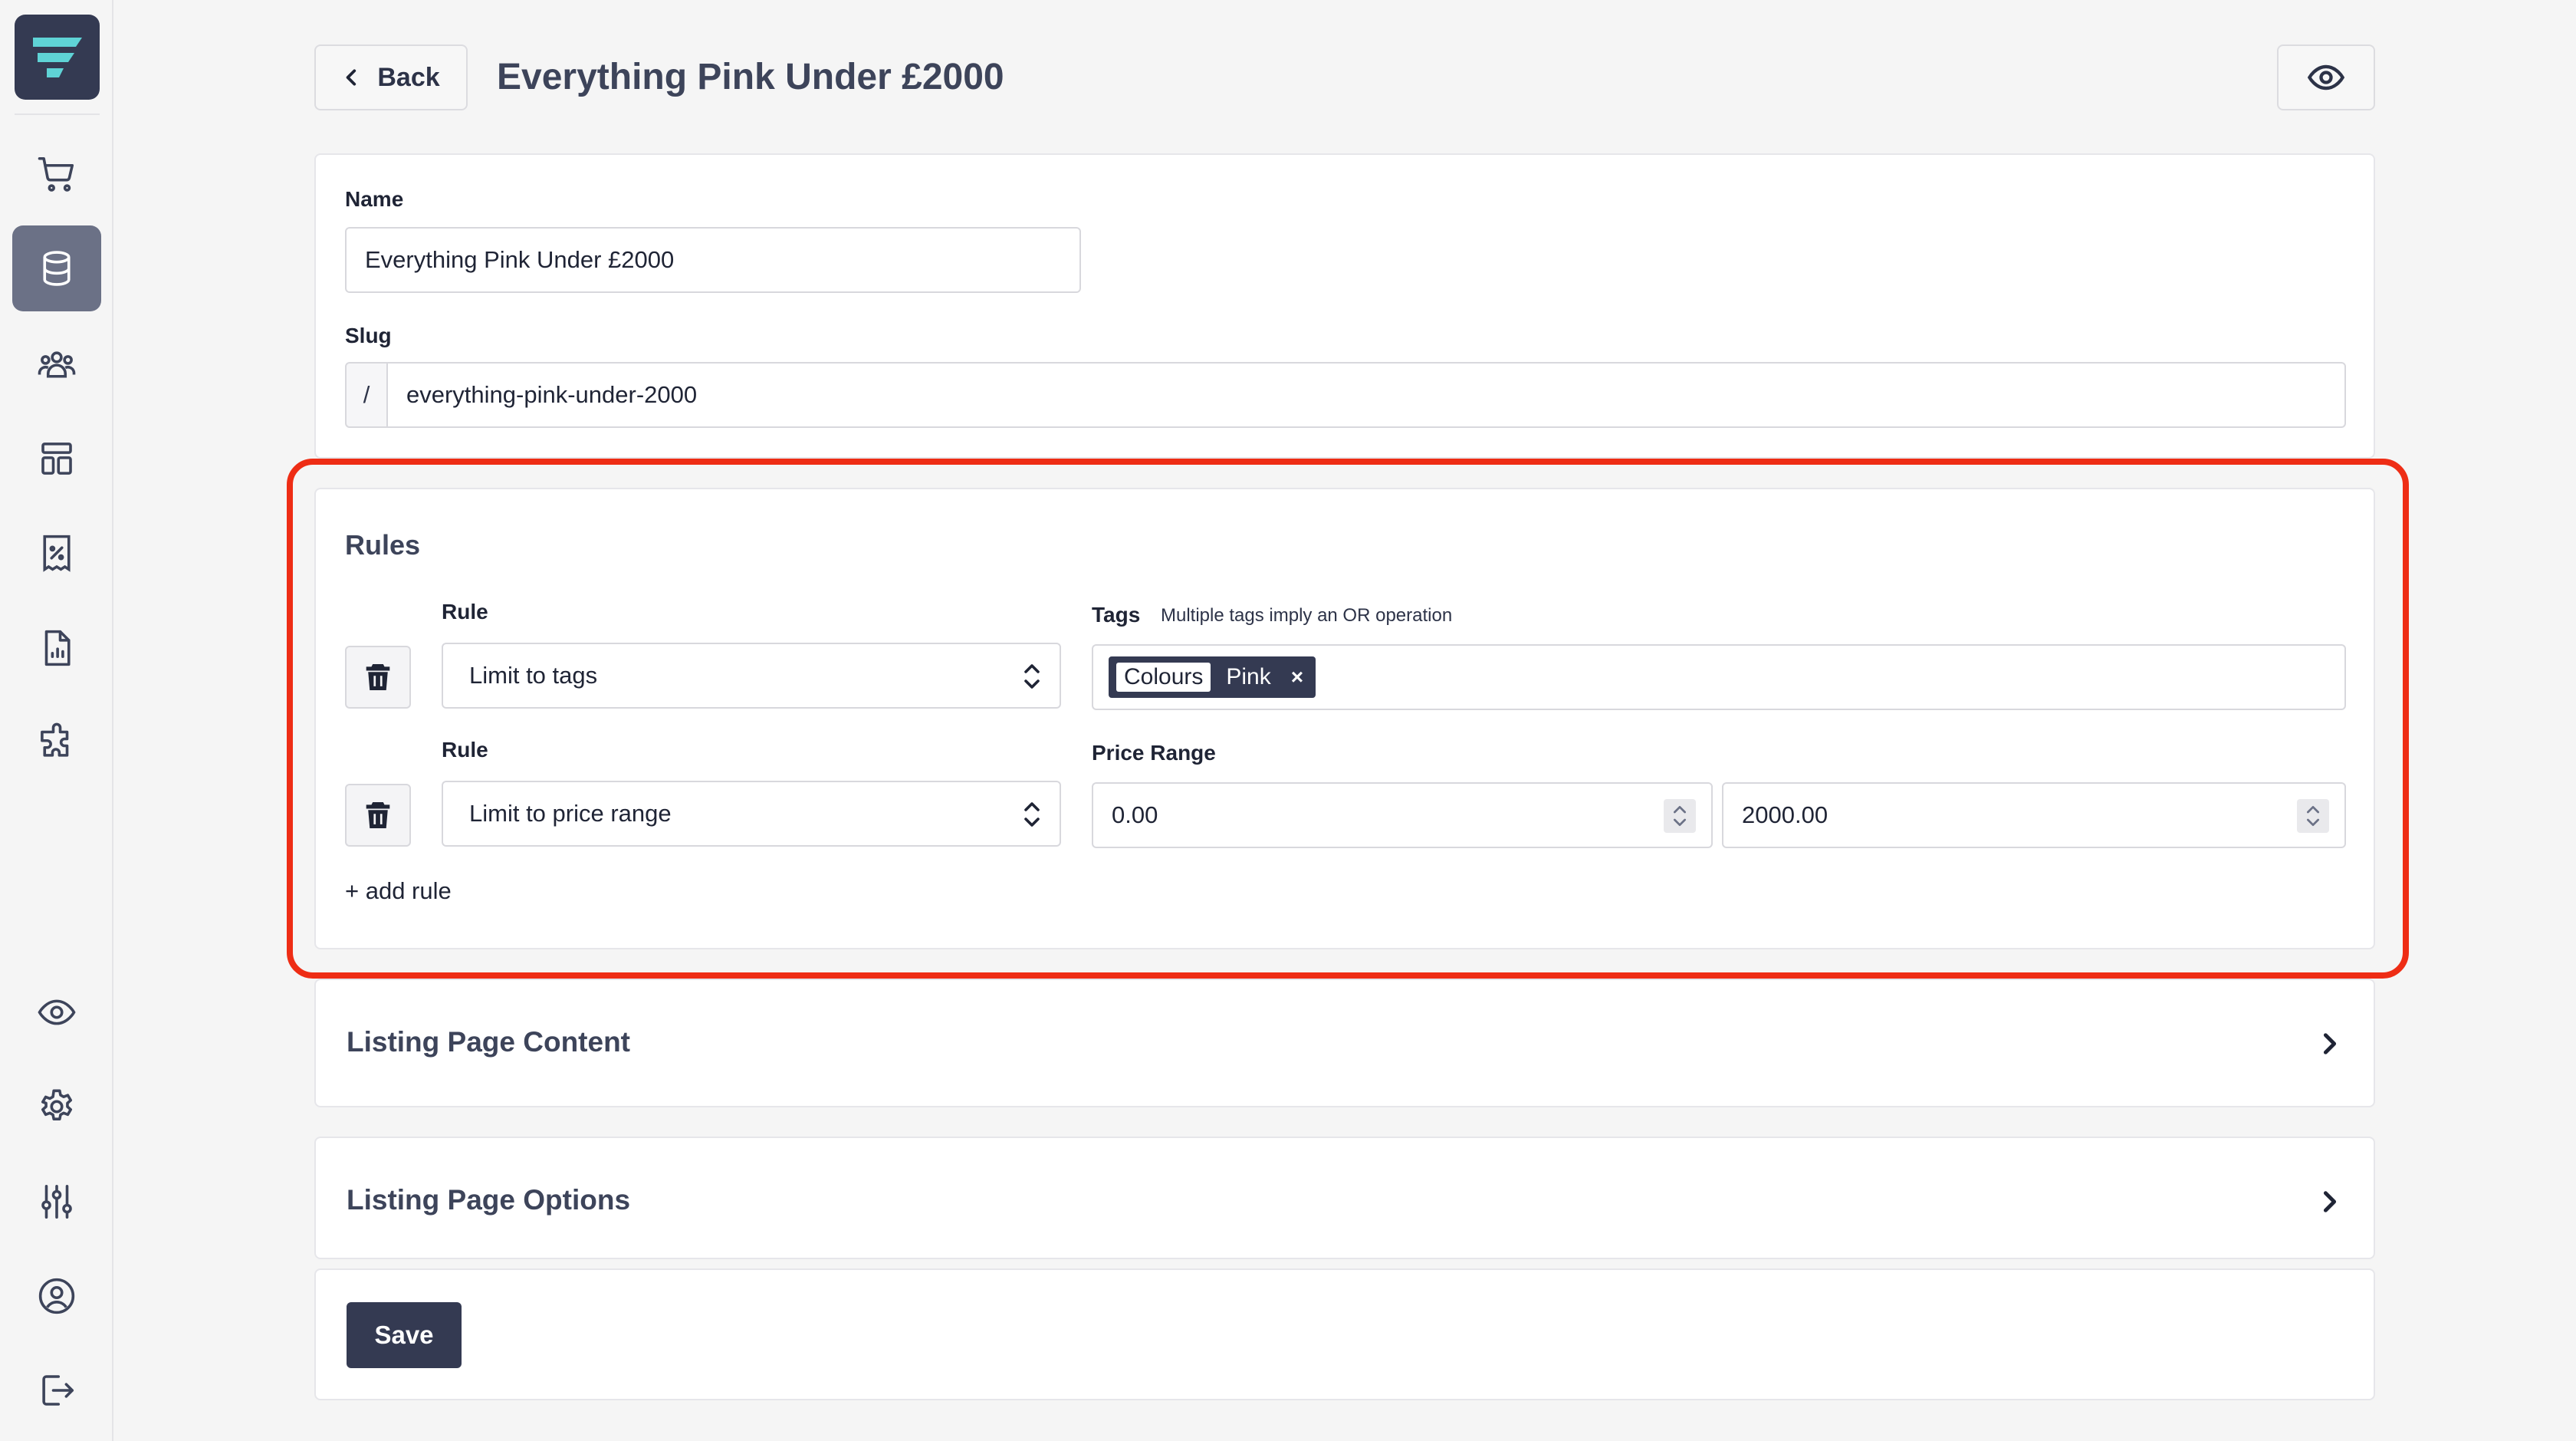  I want to click on sidebar-item-account, so click(57, 1296).